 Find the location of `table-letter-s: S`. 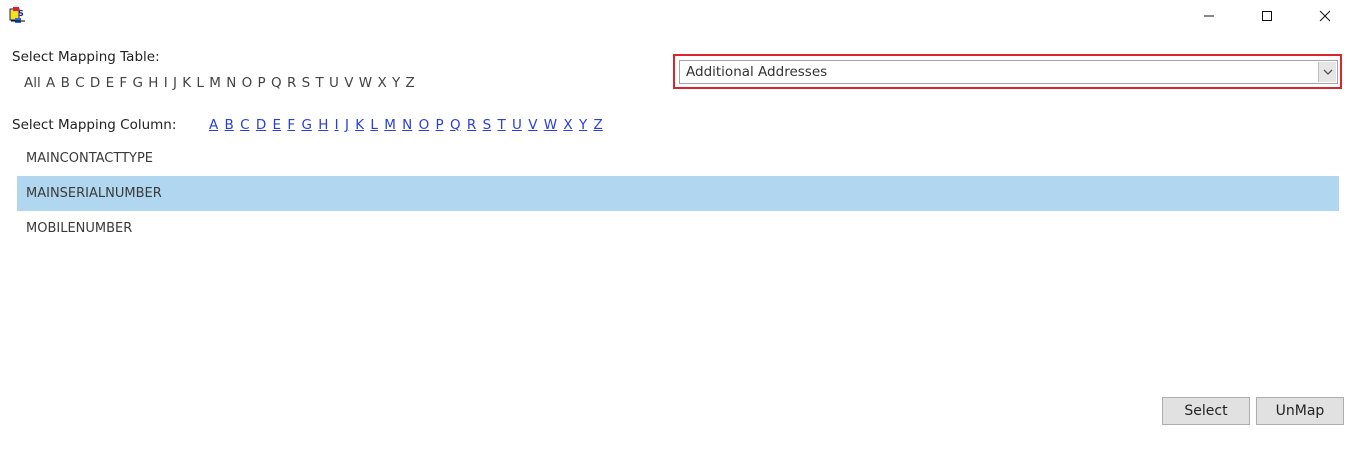

table-letter-s: S is located at coordinates (306, 83).